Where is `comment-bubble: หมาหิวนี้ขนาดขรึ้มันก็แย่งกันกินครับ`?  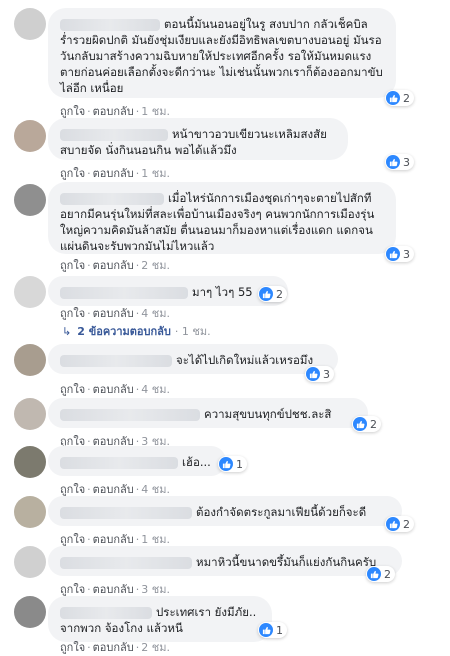
comment-bubble: หมาหิวนี้ขนาดขรึ้มันก็แย่งกันกินครับ is located at coordinates (225, 561).